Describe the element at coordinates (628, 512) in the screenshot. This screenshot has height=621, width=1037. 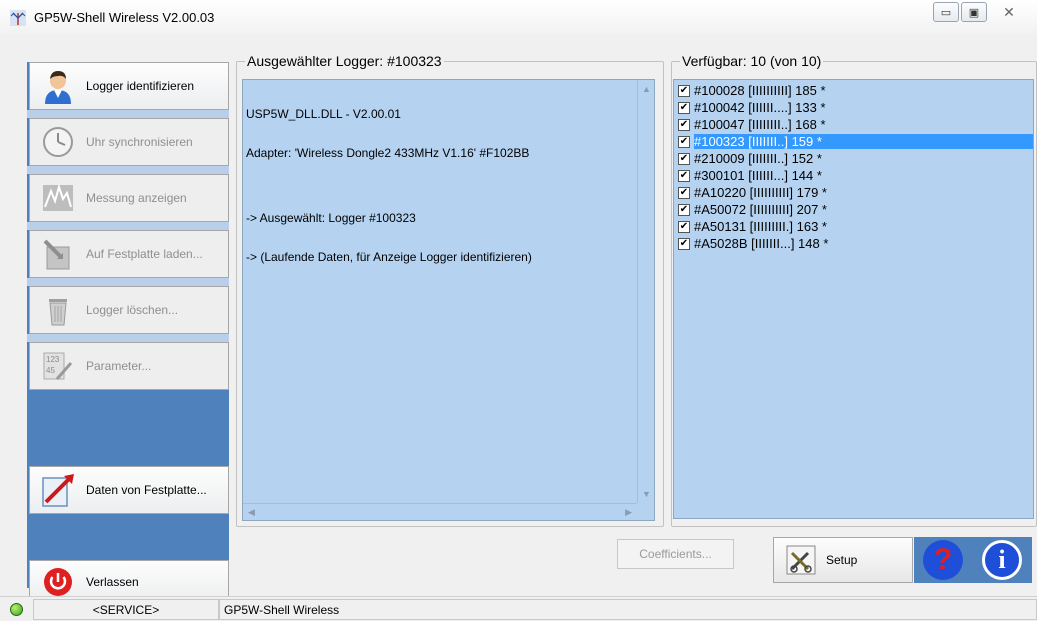
I see `scroll-right-icon: ▶` at that location.